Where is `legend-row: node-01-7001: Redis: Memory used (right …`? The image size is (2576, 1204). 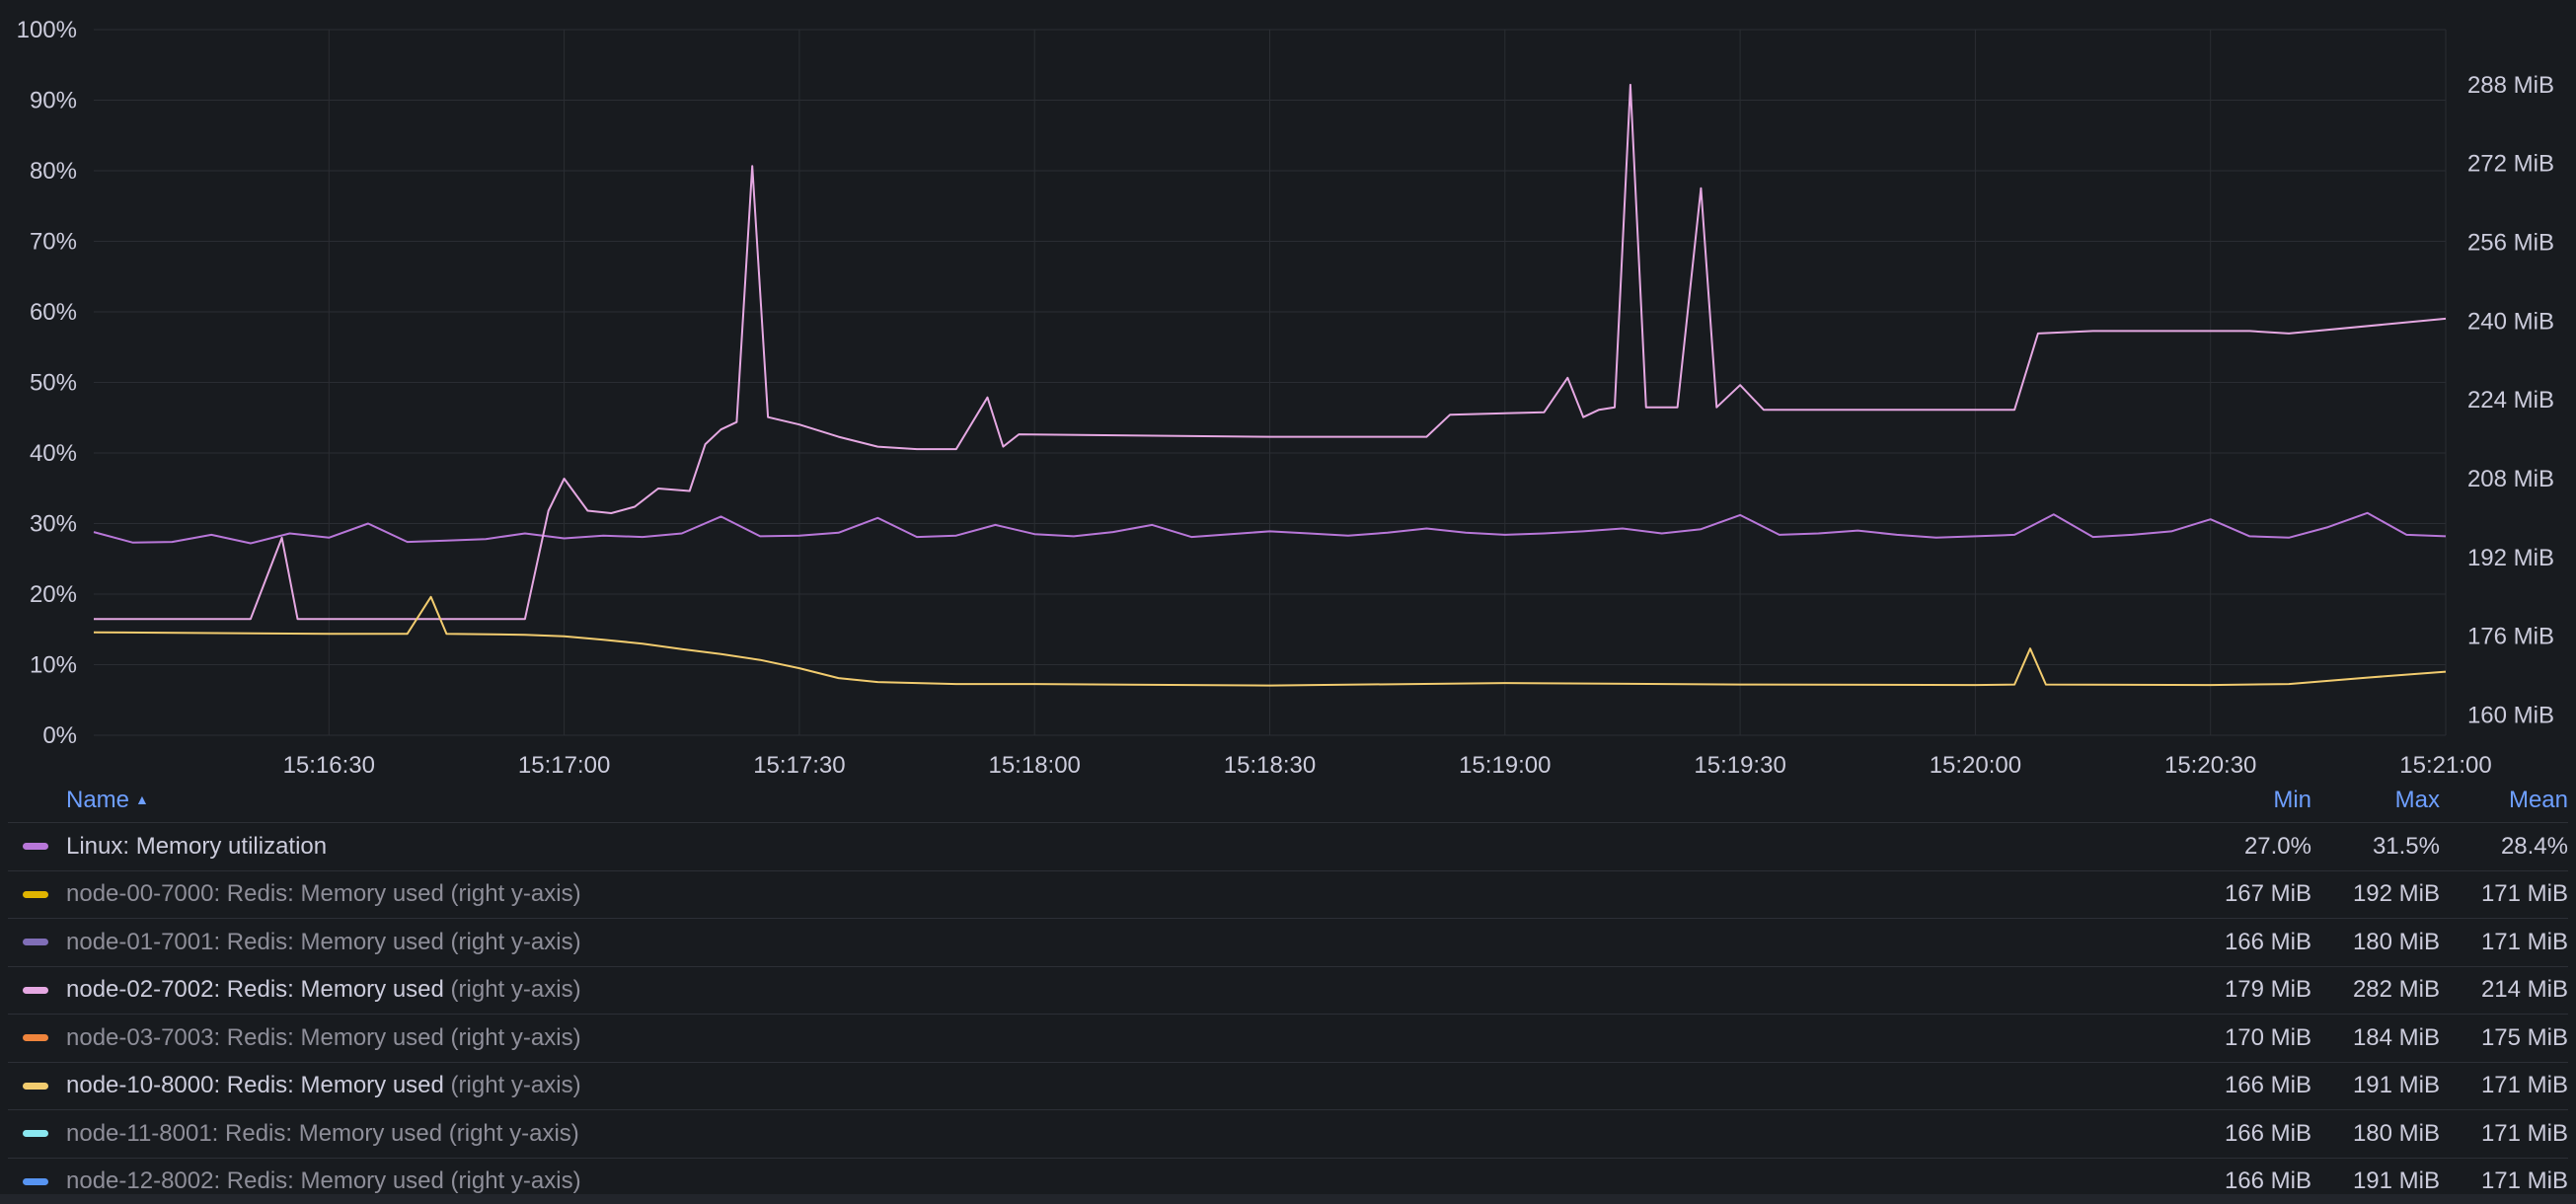 legend-row: node-01-7001: Redis: Memory used (right … is located at coordinates (1288, 943).